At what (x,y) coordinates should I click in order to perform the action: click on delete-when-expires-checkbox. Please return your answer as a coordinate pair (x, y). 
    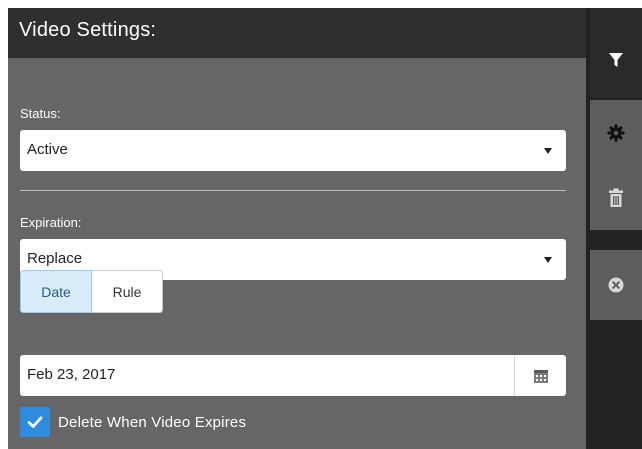
    Looking at the image, I should click on (35, 422).